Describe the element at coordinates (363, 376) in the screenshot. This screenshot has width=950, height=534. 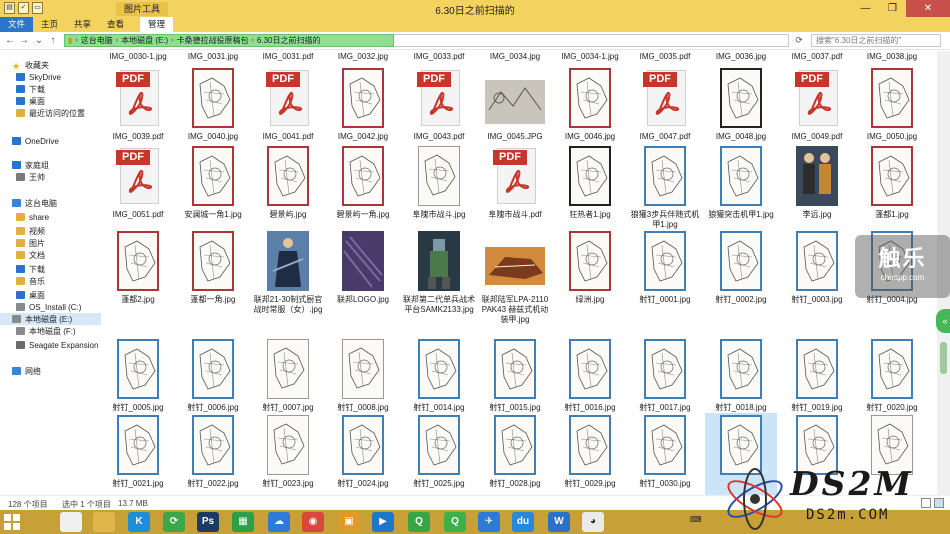
I see `file-item: 射钉_0008.jpg` at that location.